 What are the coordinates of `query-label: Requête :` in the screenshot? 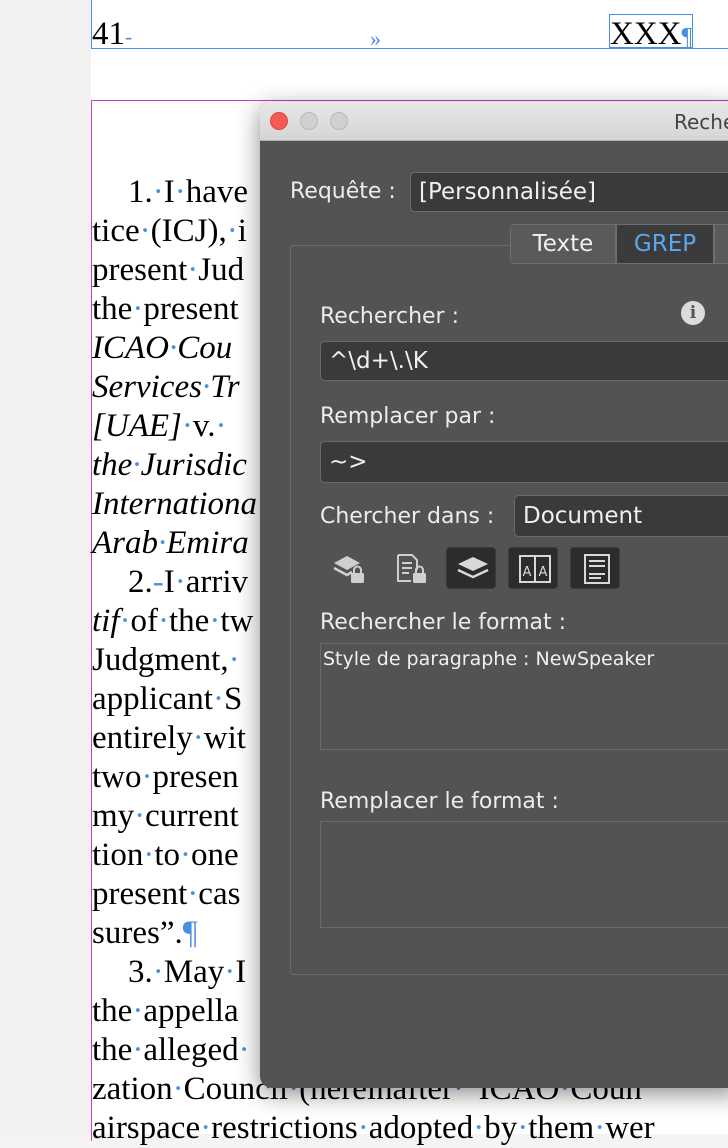 It's located at (343, 191).